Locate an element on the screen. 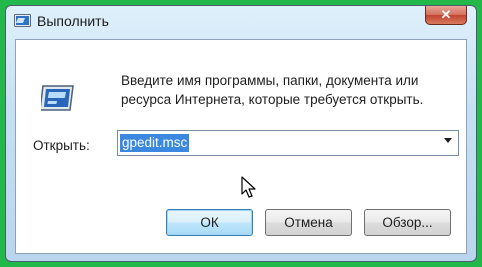  window-title: Выполнить is located at coordinates (73, 21).